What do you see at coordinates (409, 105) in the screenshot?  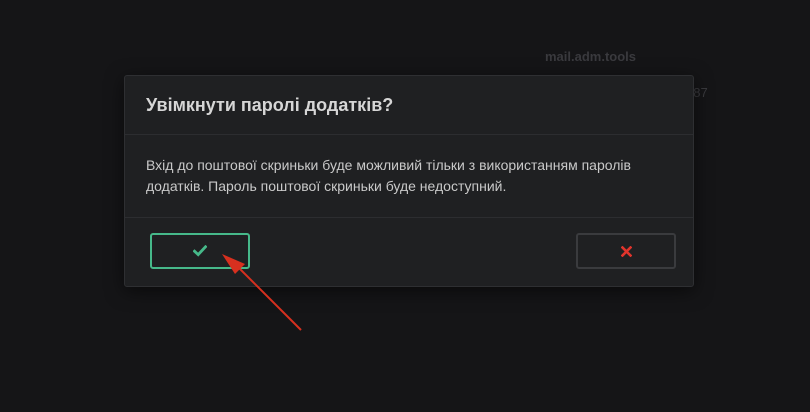 I see `dialog-header: Увімкнути паролі додатків?` at bounding box center [409, 105].